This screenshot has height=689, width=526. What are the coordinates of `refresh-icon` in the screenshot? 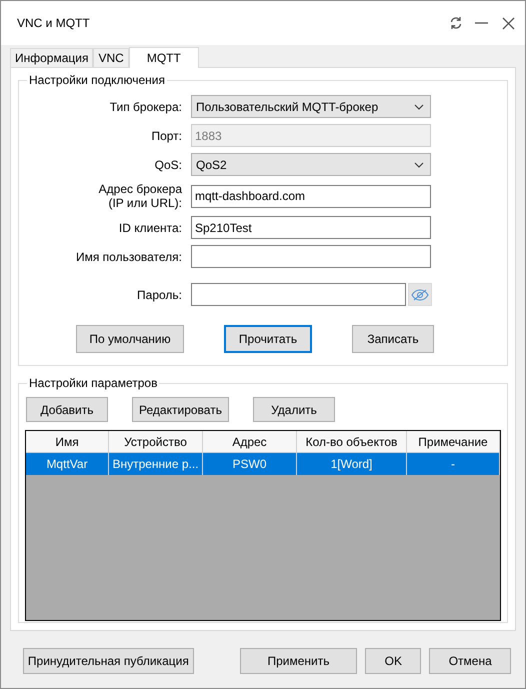 It's located at (456, 23).